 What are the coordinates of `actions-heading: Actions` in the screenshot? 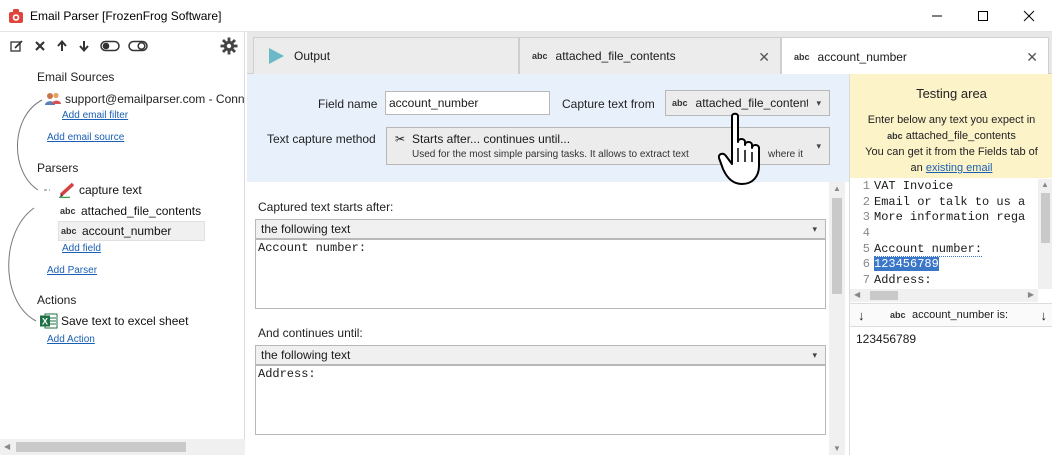 It's located at (57, 300).